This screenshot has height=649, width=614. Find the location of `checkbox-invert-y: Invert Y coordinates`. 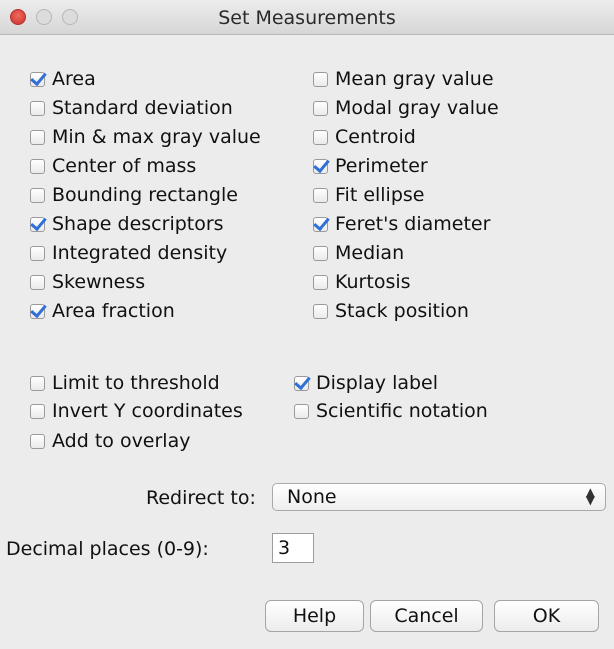

checkbox-invert-y: Invert Y coordinates is located at coordinates (136, 411).